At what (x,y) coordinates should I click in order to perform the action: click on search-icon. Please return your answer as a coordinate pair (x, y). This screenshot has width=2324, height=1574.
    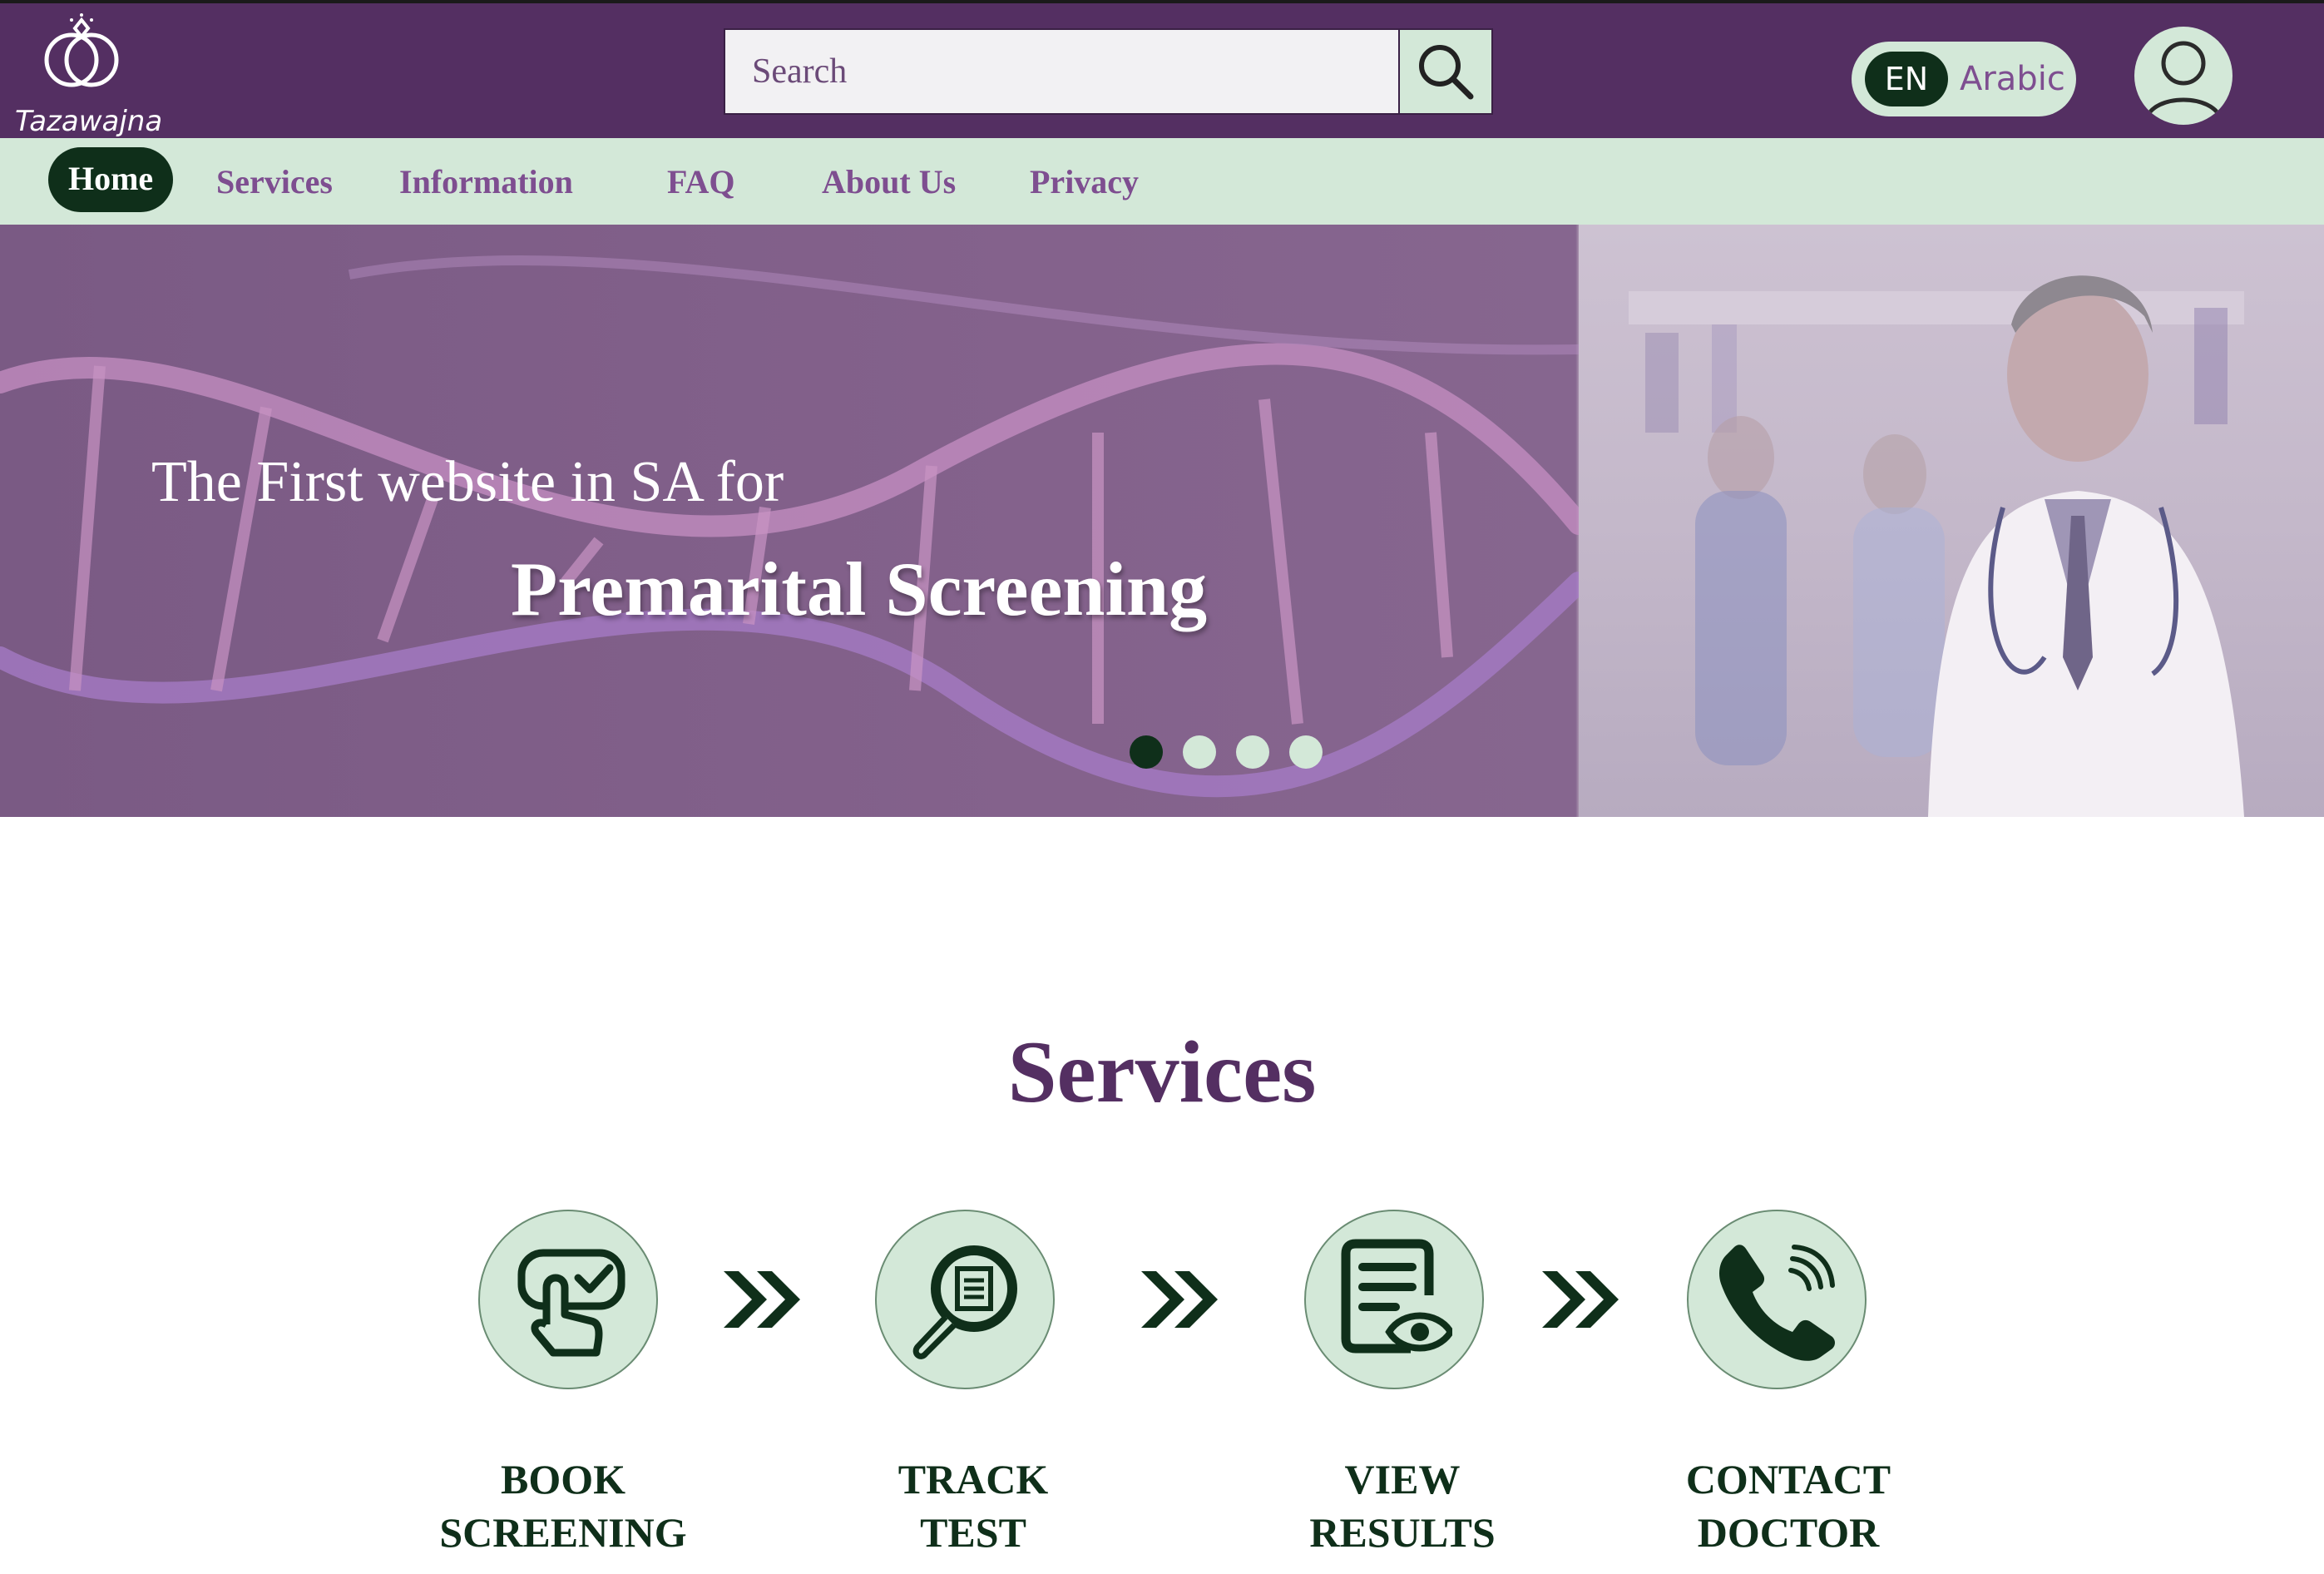
    Looking at the image, I should click on (1446, 72).